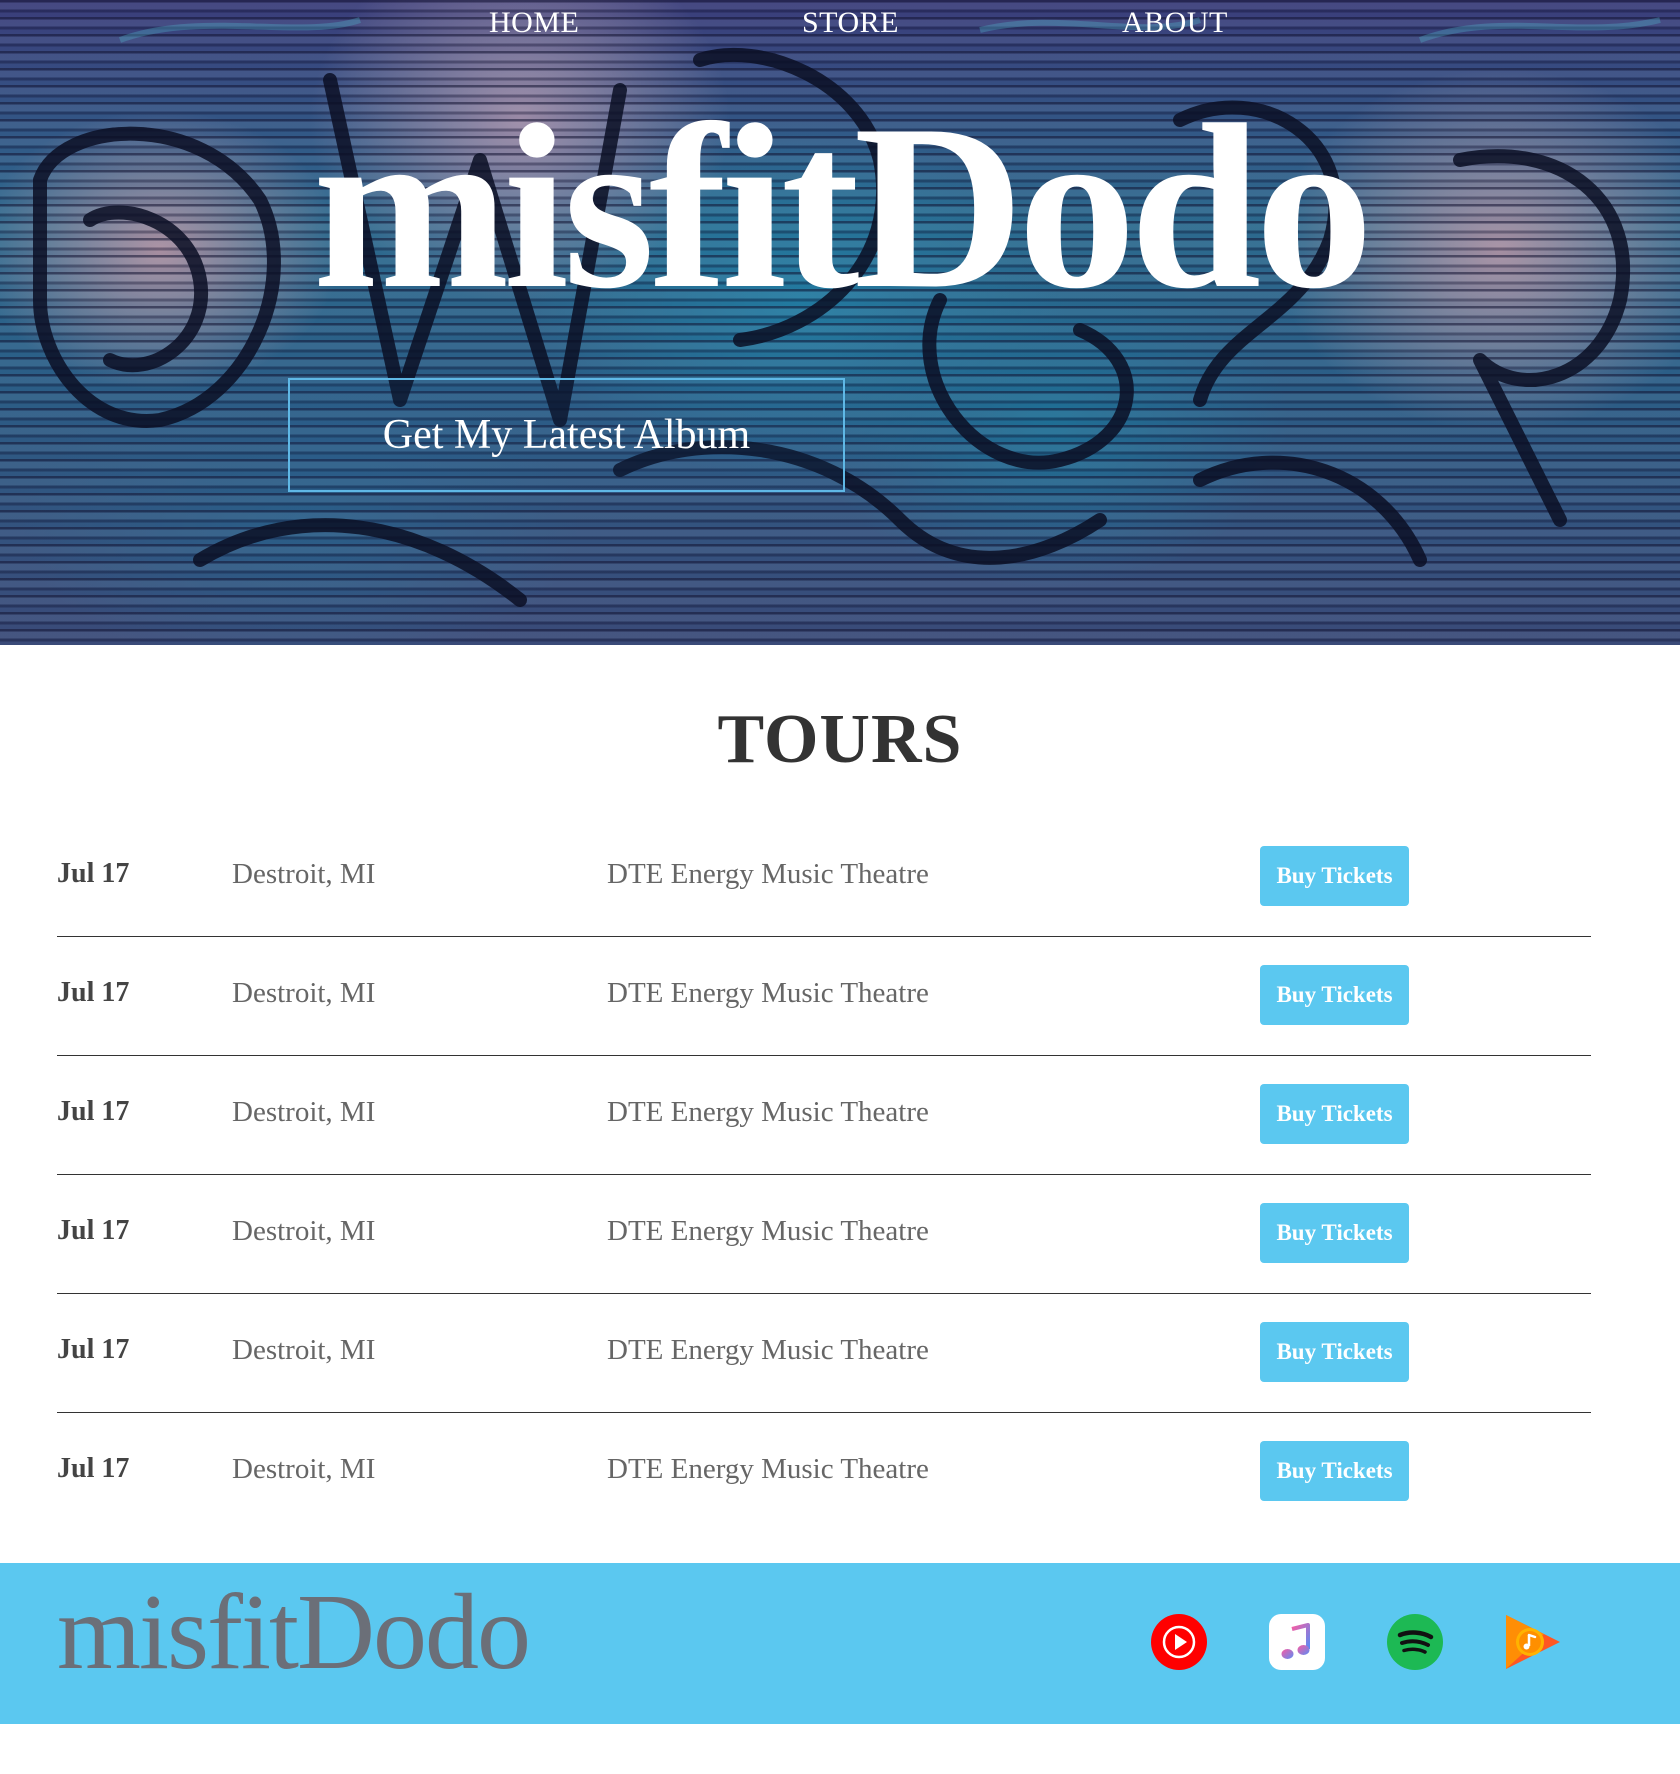  Describe the element at coordinates (566, 435) in the screenshot. I see `get-latest-album-button: Get My Latest Album` at that location.